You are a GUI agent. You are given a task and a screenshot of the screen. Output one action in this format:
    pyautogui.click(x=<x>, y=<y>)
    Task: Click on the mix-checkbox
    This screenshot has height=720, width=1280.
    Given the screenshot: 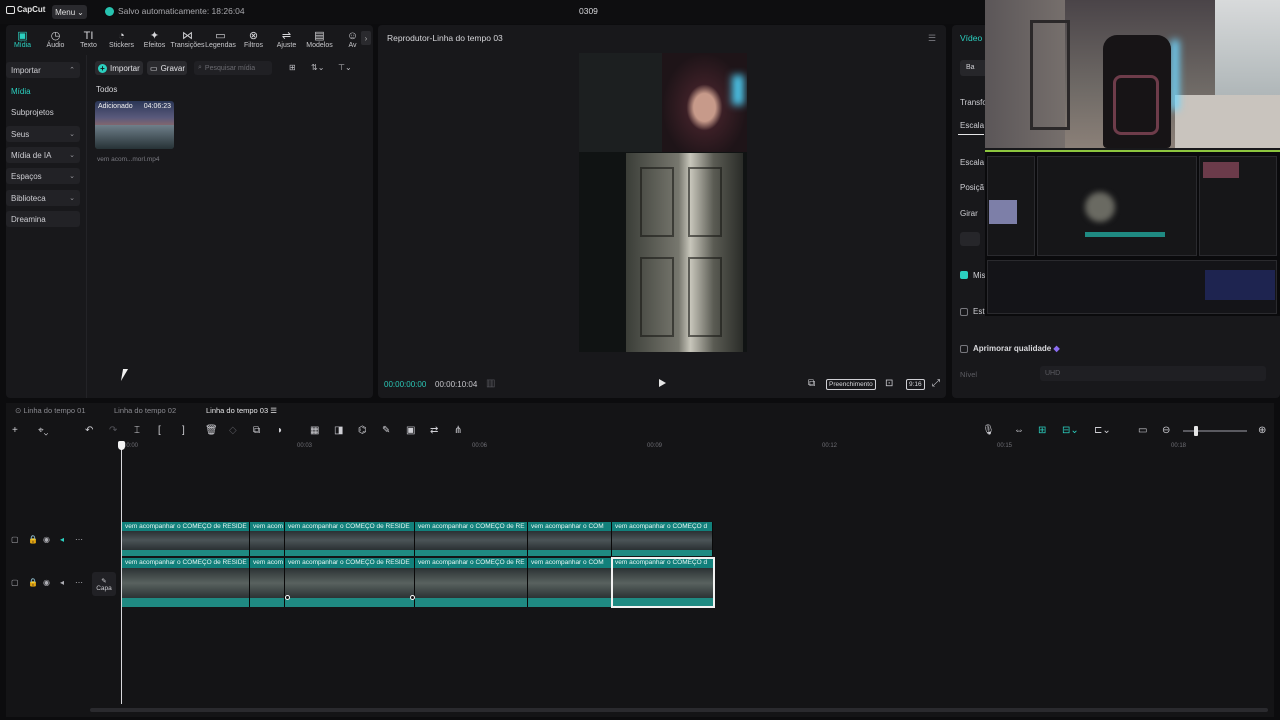 What is the action you would take?
    pyautogui.click(x=964, y=275)
    